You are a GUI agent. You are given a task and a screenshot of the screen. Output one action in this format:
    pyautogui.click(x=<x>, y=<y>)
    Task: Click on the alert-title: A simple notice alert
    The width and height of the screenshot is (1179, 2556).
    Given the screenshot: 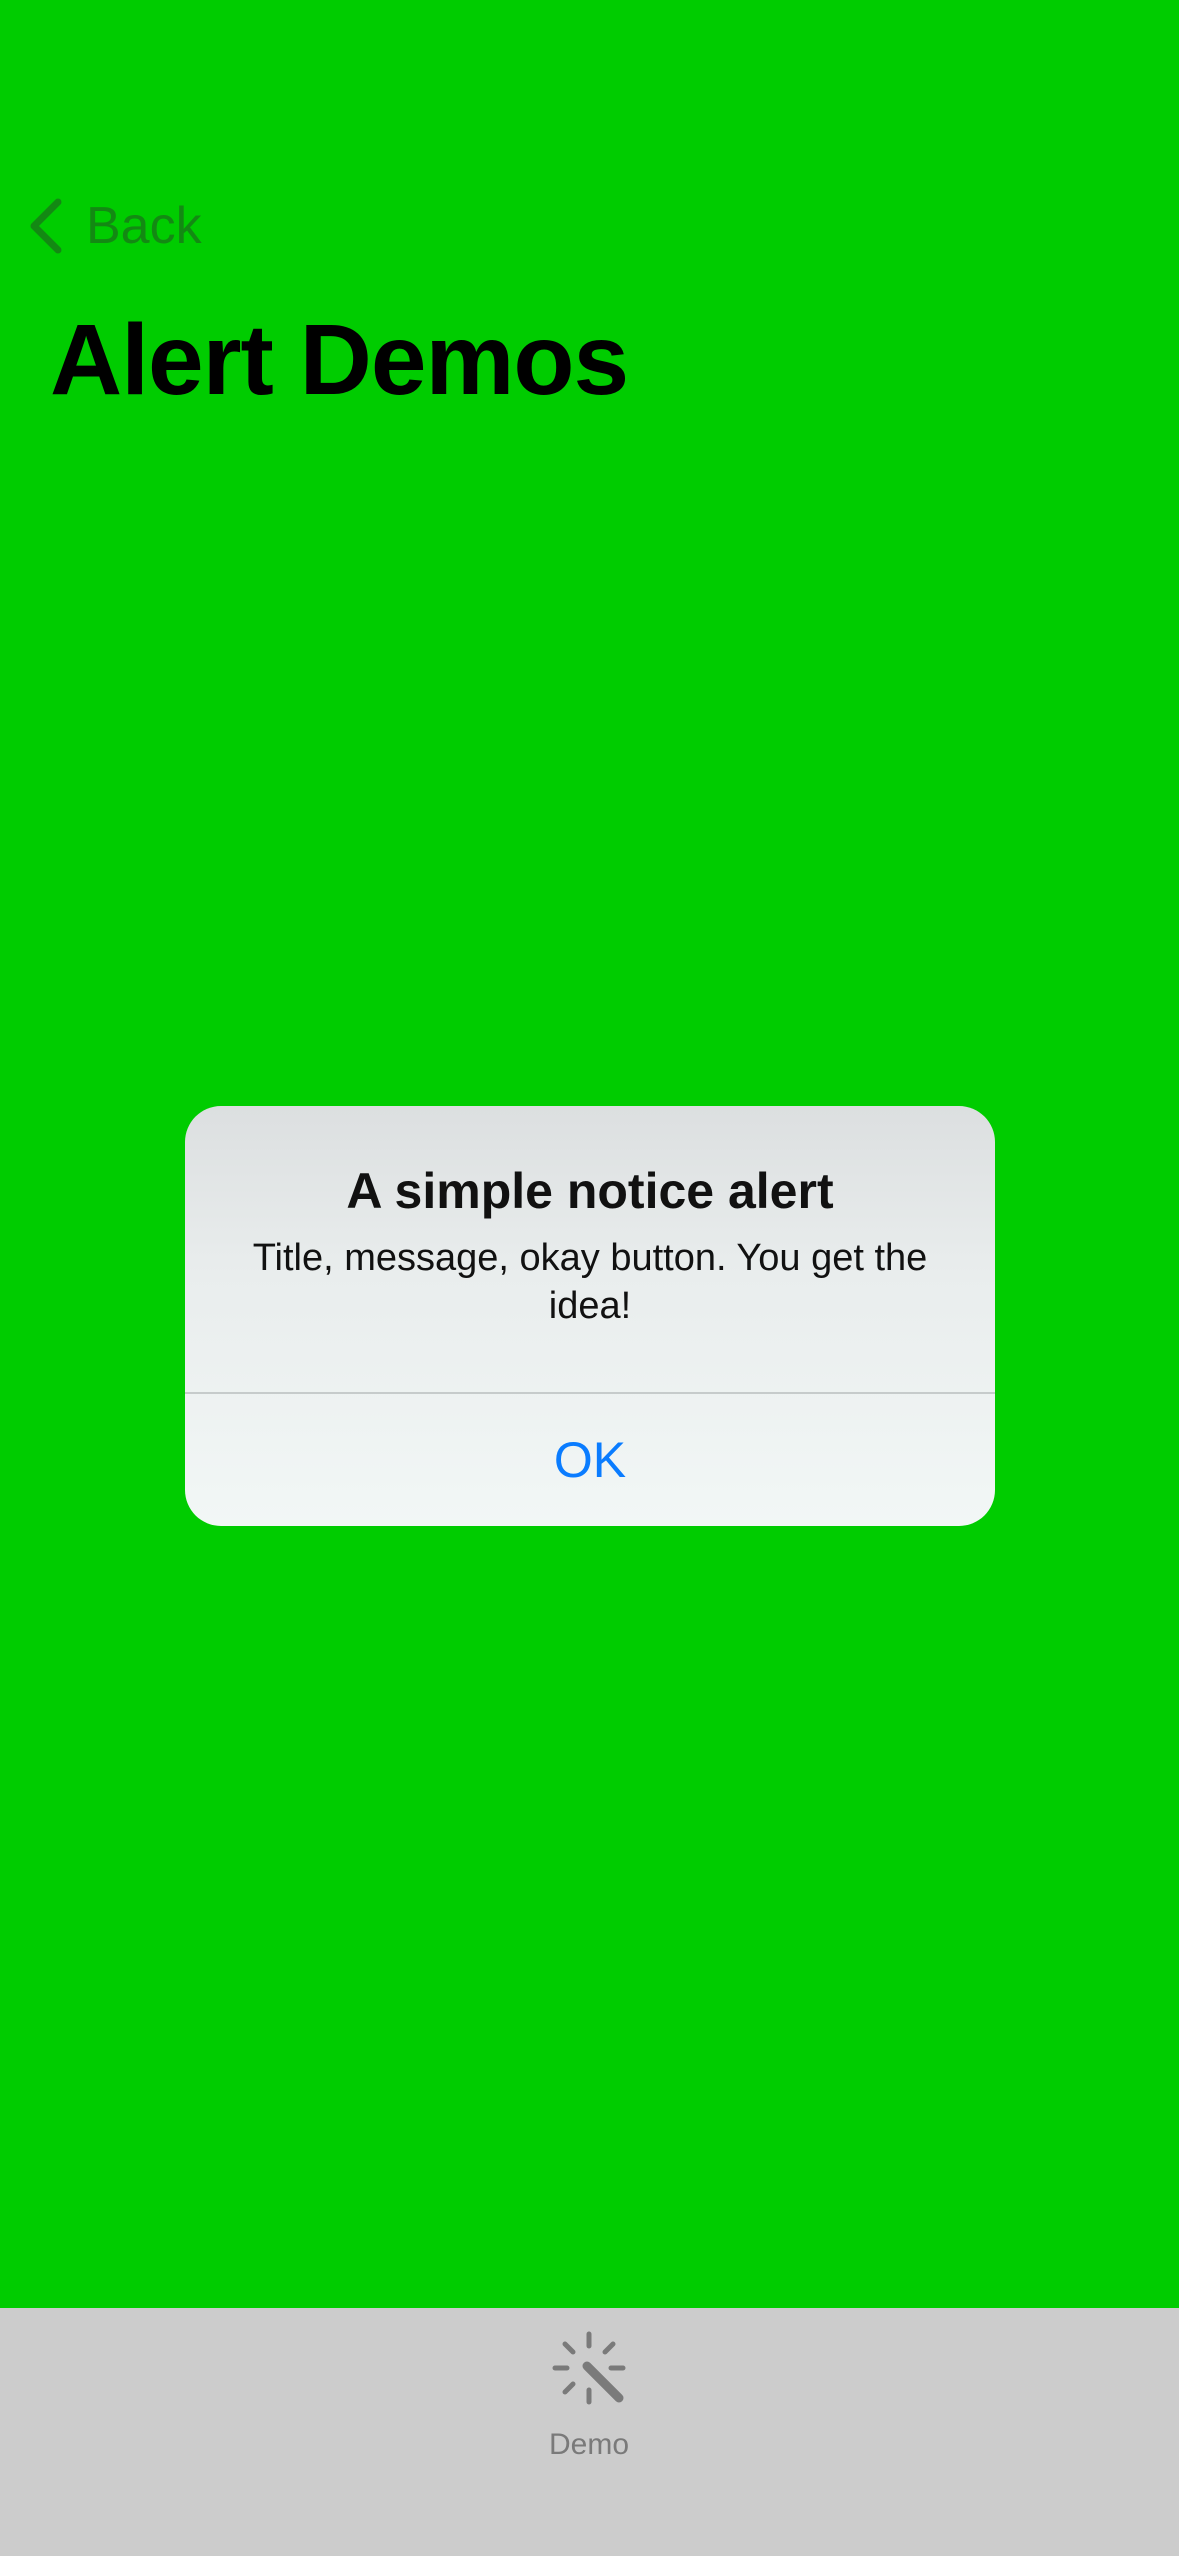 What is the action you would take?
    pyautogui.click(x=590, y=1191)
    